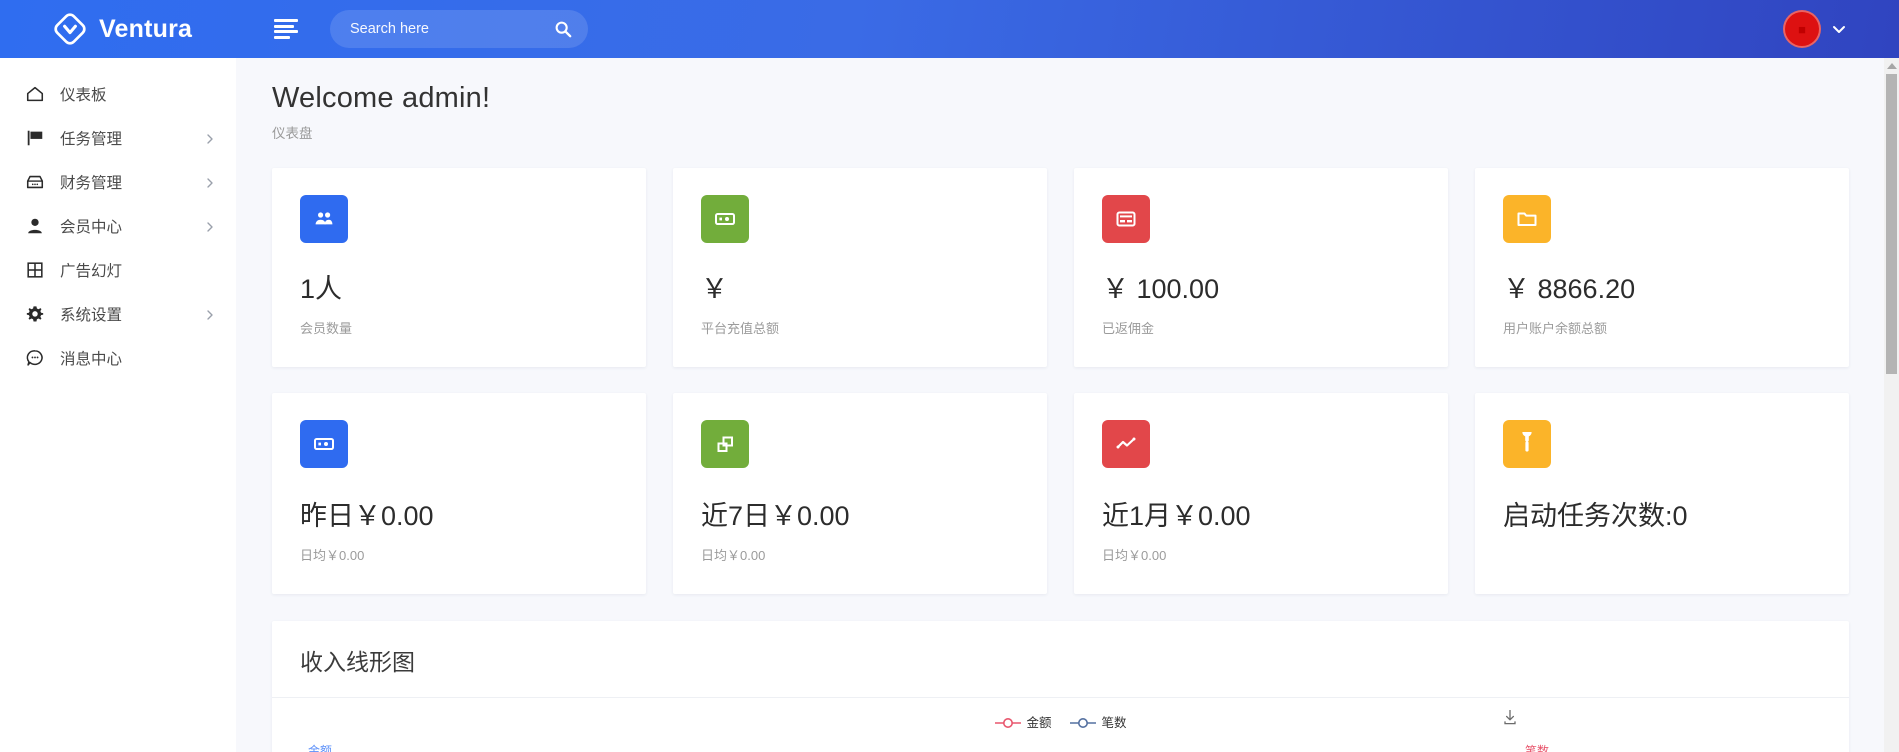 The image size is (1899, 752). I want to click on sidebar-item-task-management: 任务管理, so click(118, 138).